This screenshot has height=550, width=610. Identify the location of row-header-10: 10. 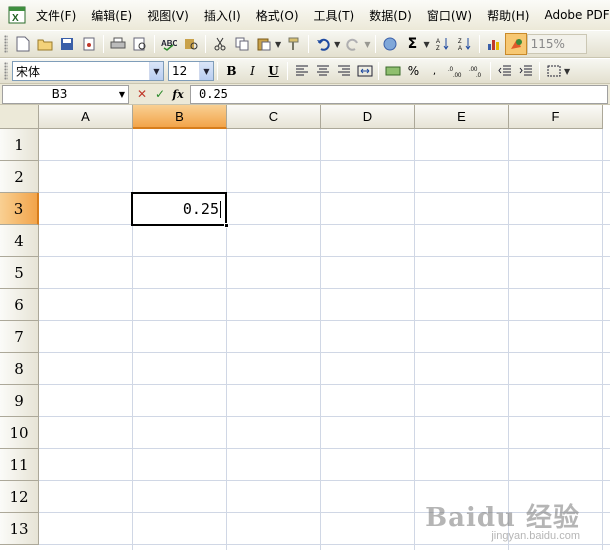
(19, 433).